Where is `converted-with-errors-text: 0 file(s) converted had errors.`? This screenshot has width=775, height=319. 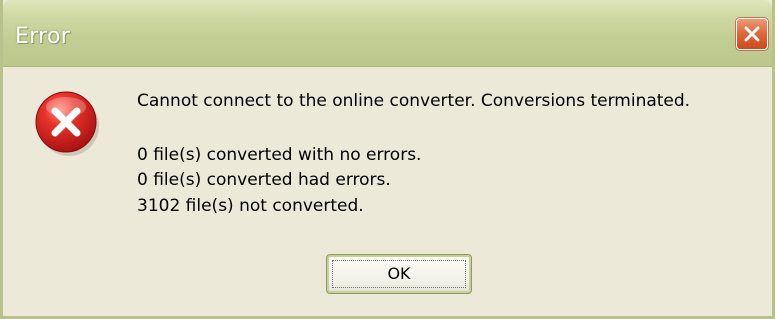
converted-with-errors-text: 0 file(s) converted had errors. is located at coordinates (264, 180).